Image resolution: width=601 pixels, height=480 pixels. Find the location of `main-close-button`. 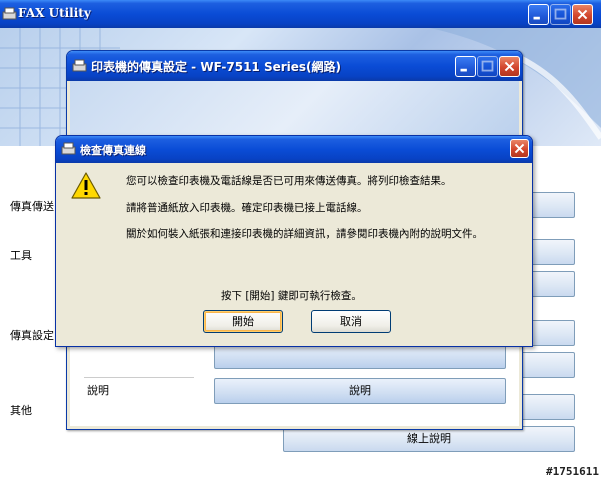

main-close-button is located at coordinates (582, 14).